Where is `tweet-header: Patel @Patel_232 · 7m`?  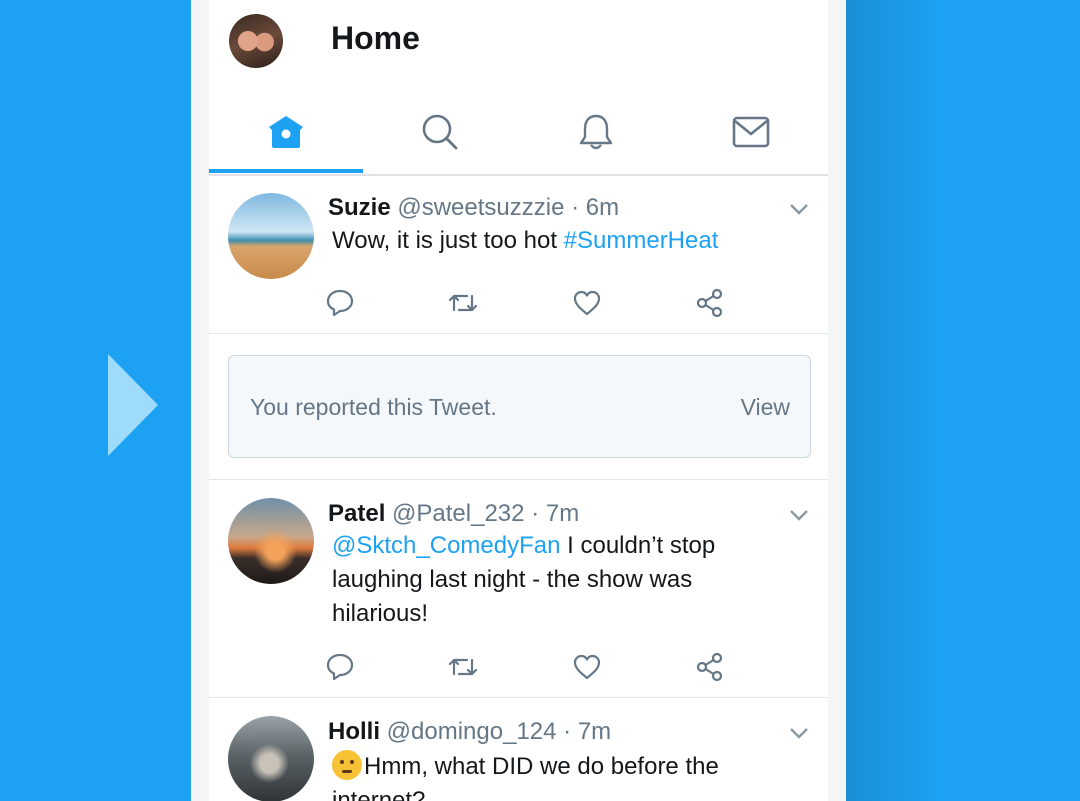
tweet-header: Patel @Patel_232 · 7m is located at coordinates (453, 514).